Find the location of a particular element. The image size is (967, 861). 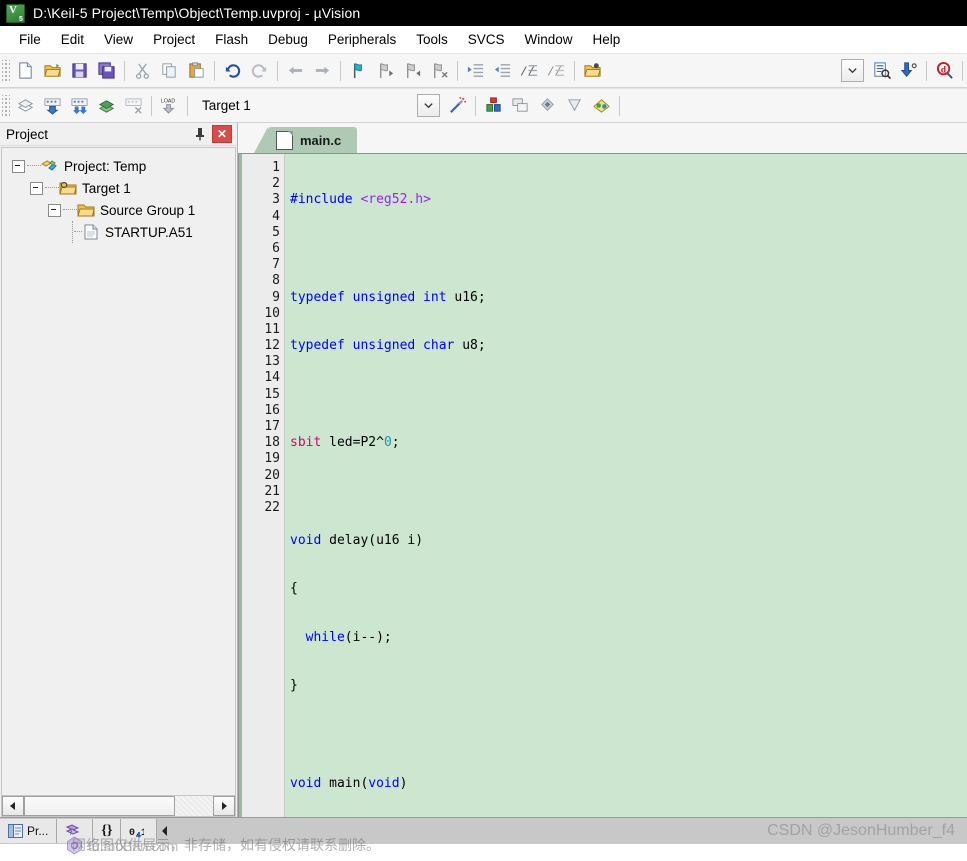

tree-item-source-group-1: Source Group 1 is located at coordinates (118, 210).